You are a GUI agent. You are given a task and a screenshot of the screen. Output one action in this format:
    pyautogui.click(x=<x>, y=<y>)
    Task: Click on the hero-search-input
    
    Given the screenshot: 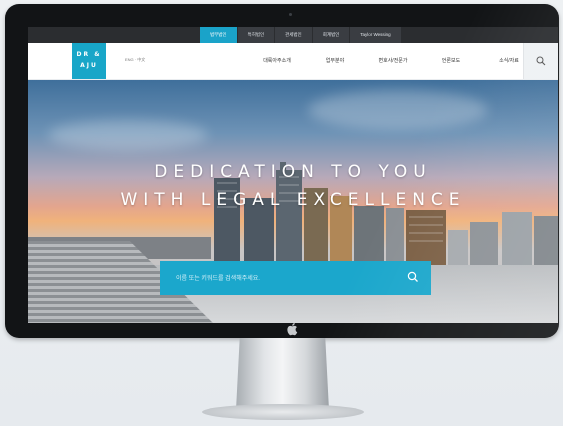 What is the action you would take?
    pyautogui.click(x=286, y=279)
    